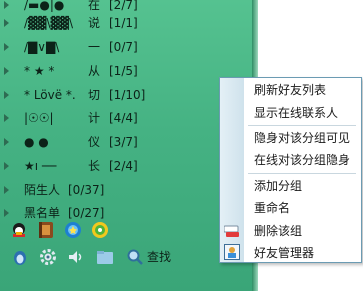 The image size is (363, 291). I want to click on contact-group-row: |☉☉| 计 [4/4], so click(126, 118).